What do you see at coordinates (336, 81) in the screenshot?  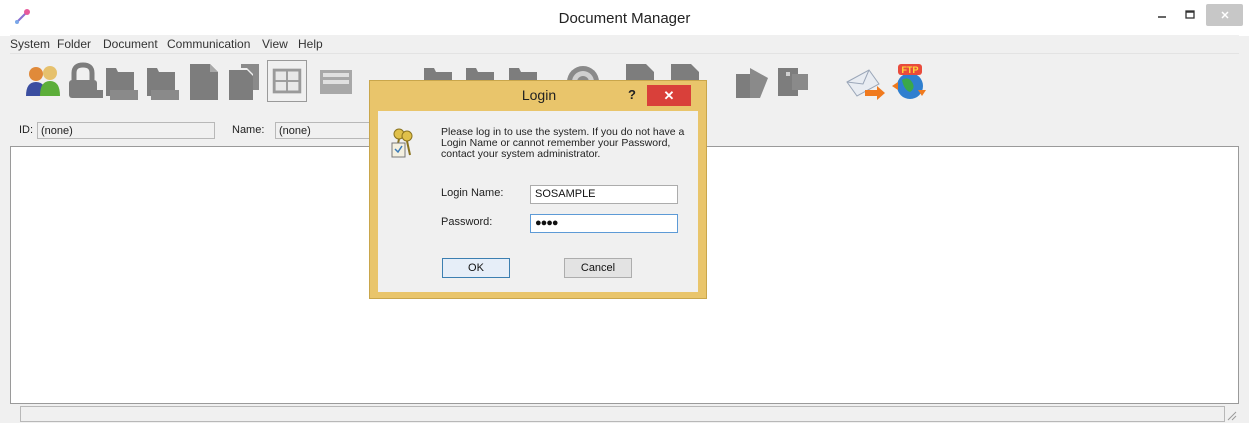 I see `list-view-icon` at bounding box center [336, 81].